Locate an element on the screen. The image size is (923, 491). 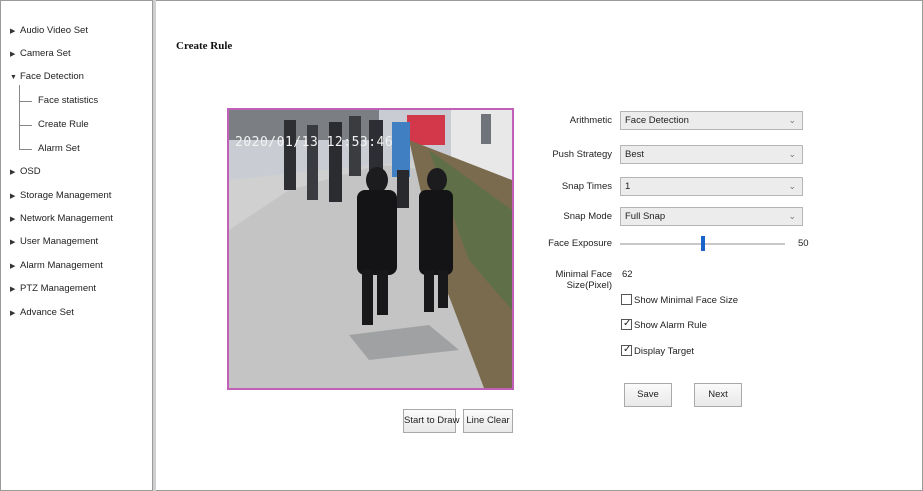
sidebar-item-label: Face Detection is located at coordinates (52, 76).